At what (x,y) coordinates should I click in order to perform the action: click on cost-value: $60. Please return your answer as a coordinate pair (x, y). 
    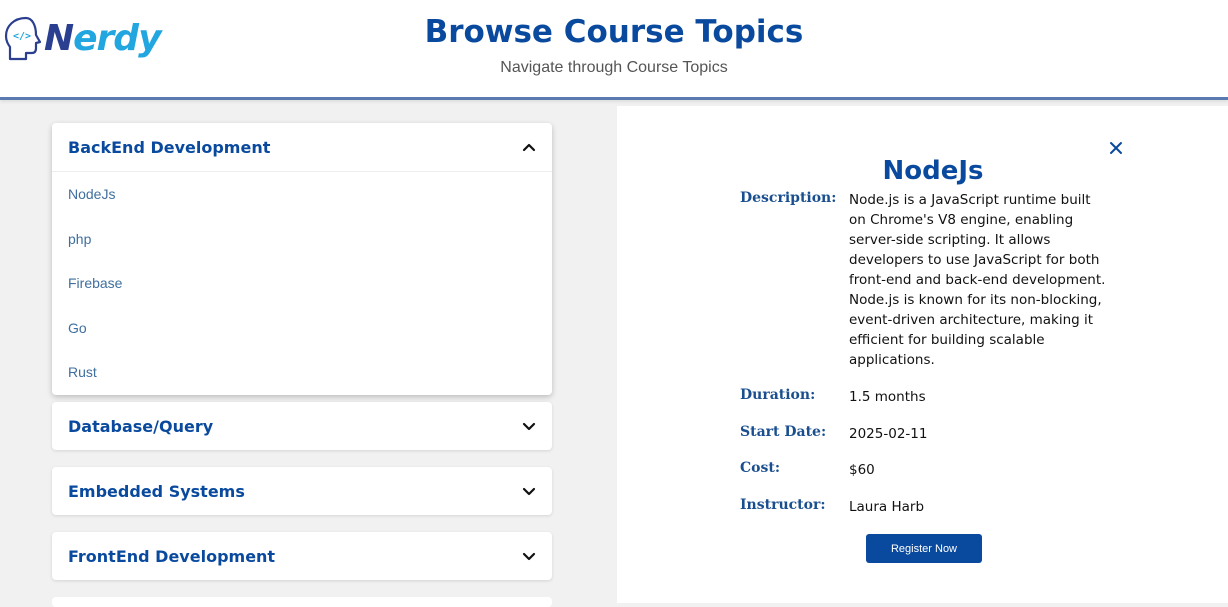
    Looking at the image, I should click on (862, 470).